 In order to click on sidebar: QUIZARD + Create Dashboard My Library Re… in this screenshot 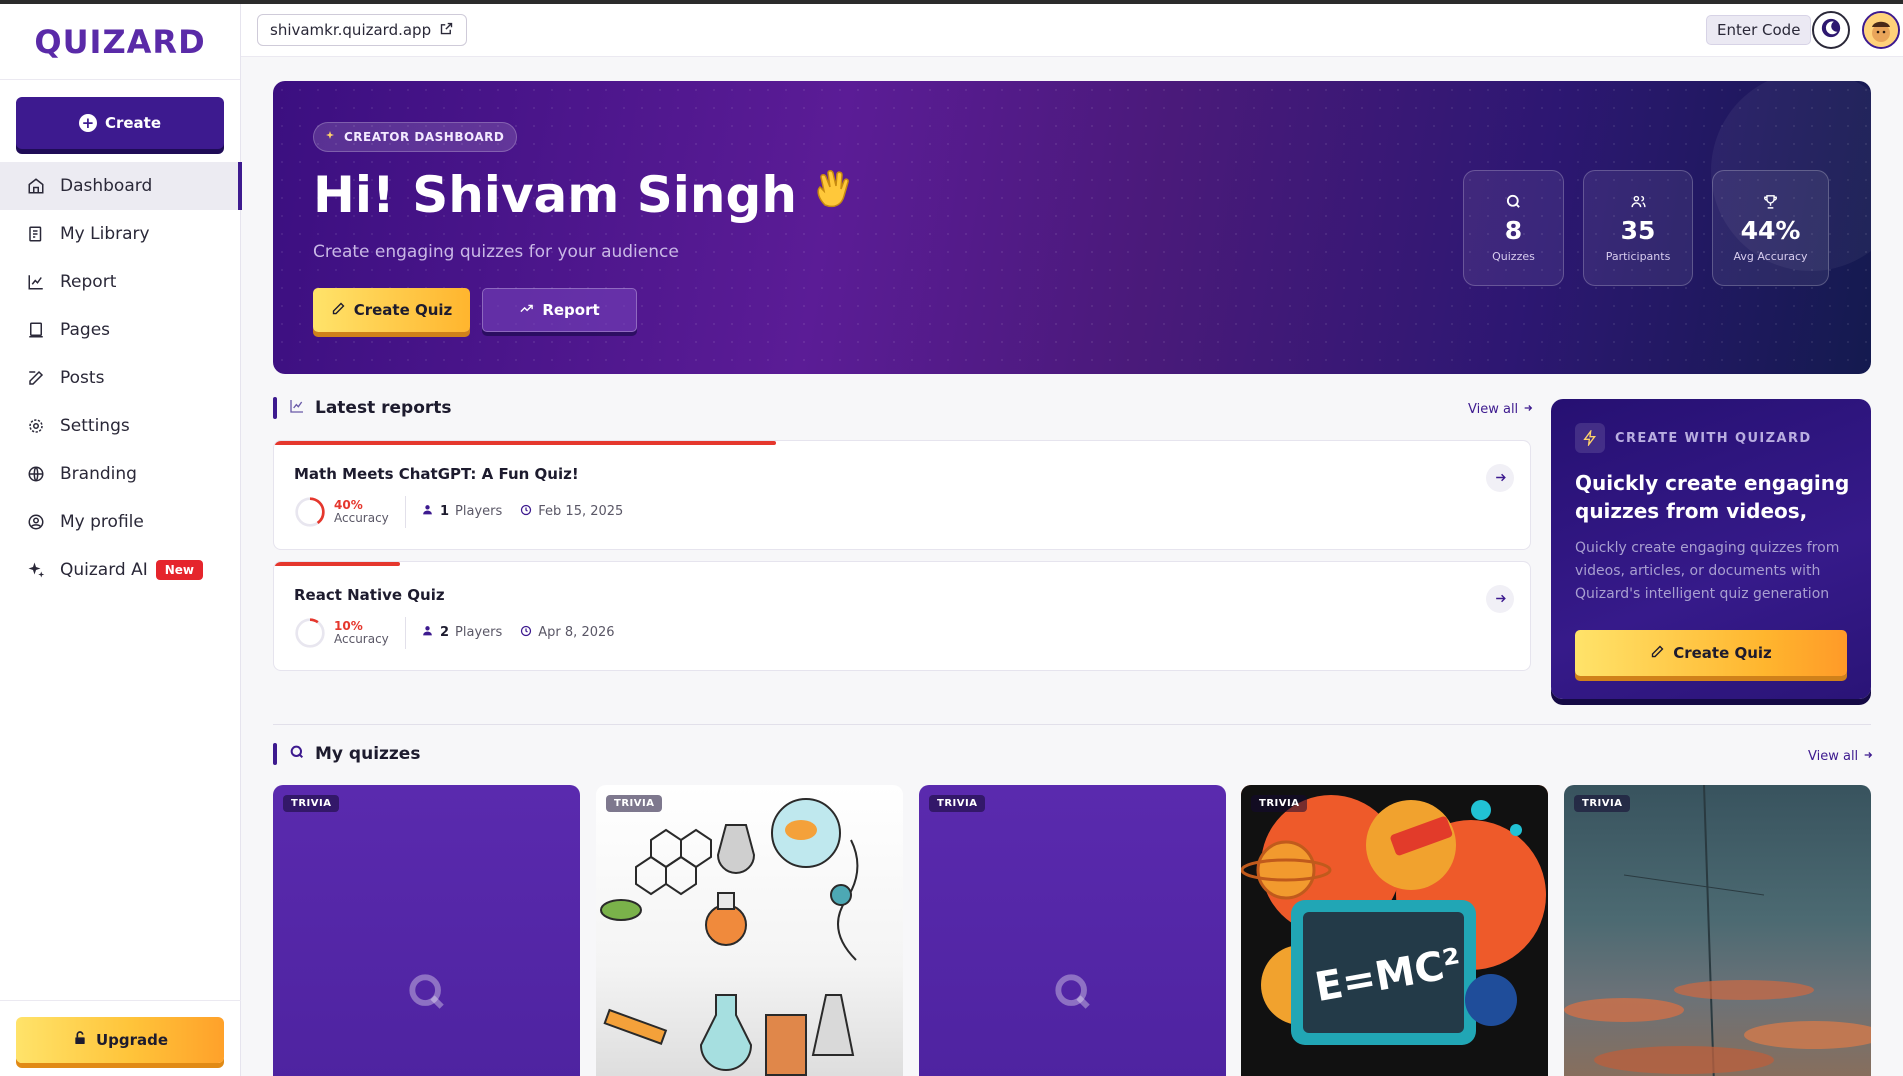, I will do `click(121, 540)`.